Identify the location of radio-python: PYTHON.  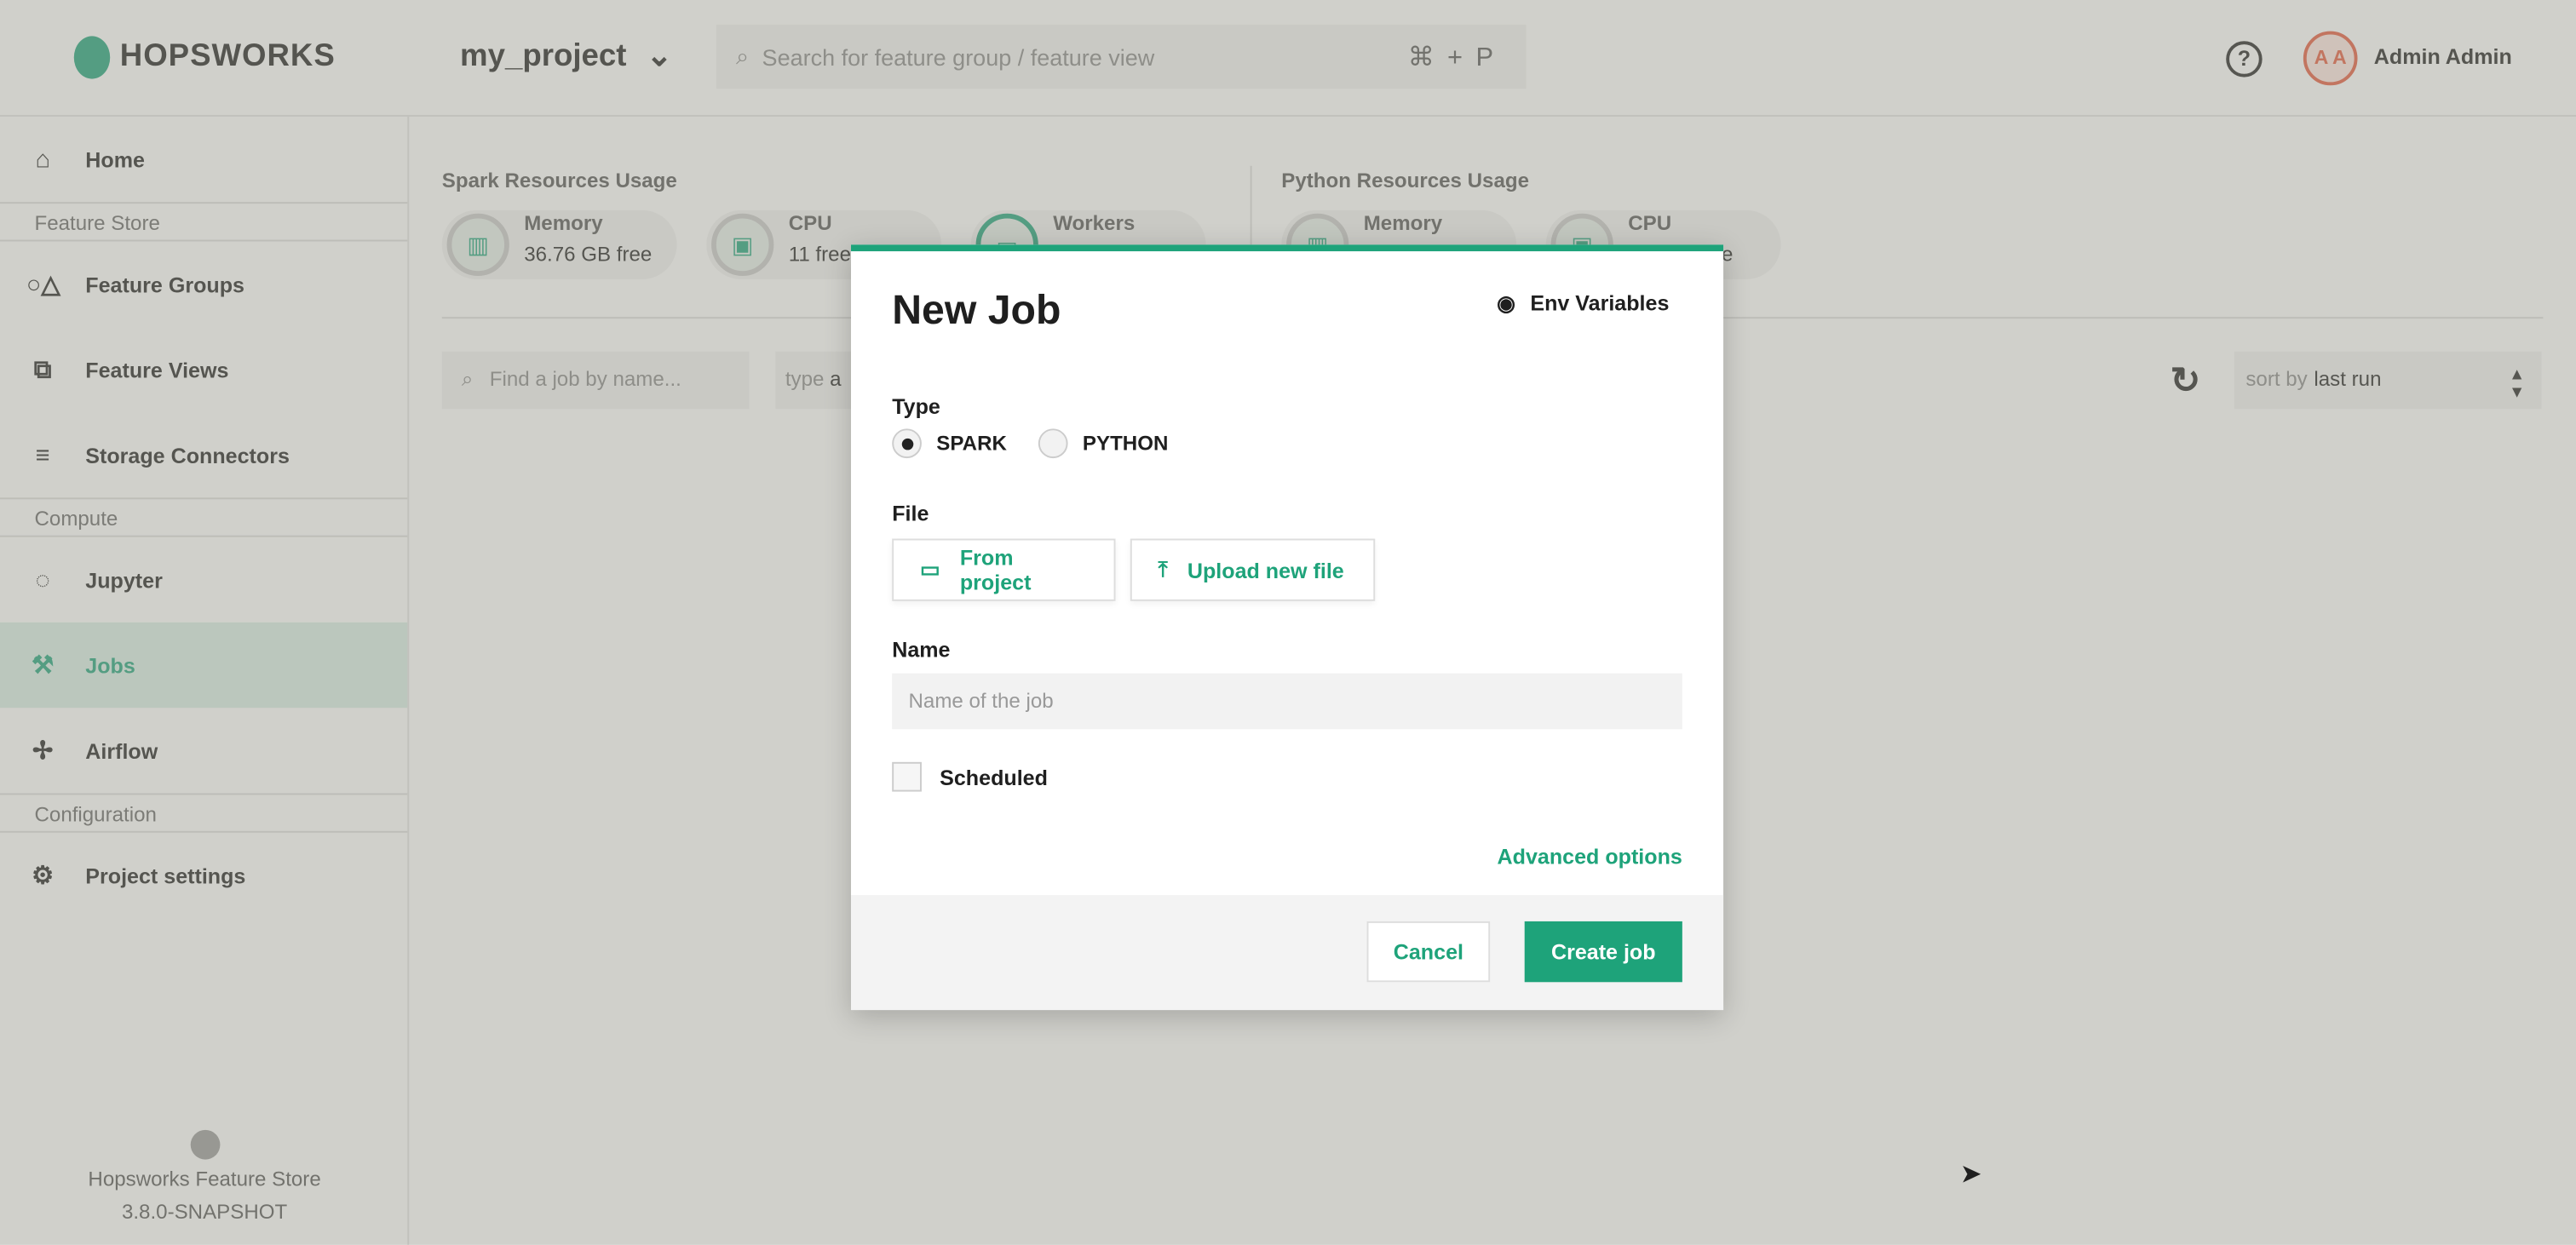
(1103, 443).